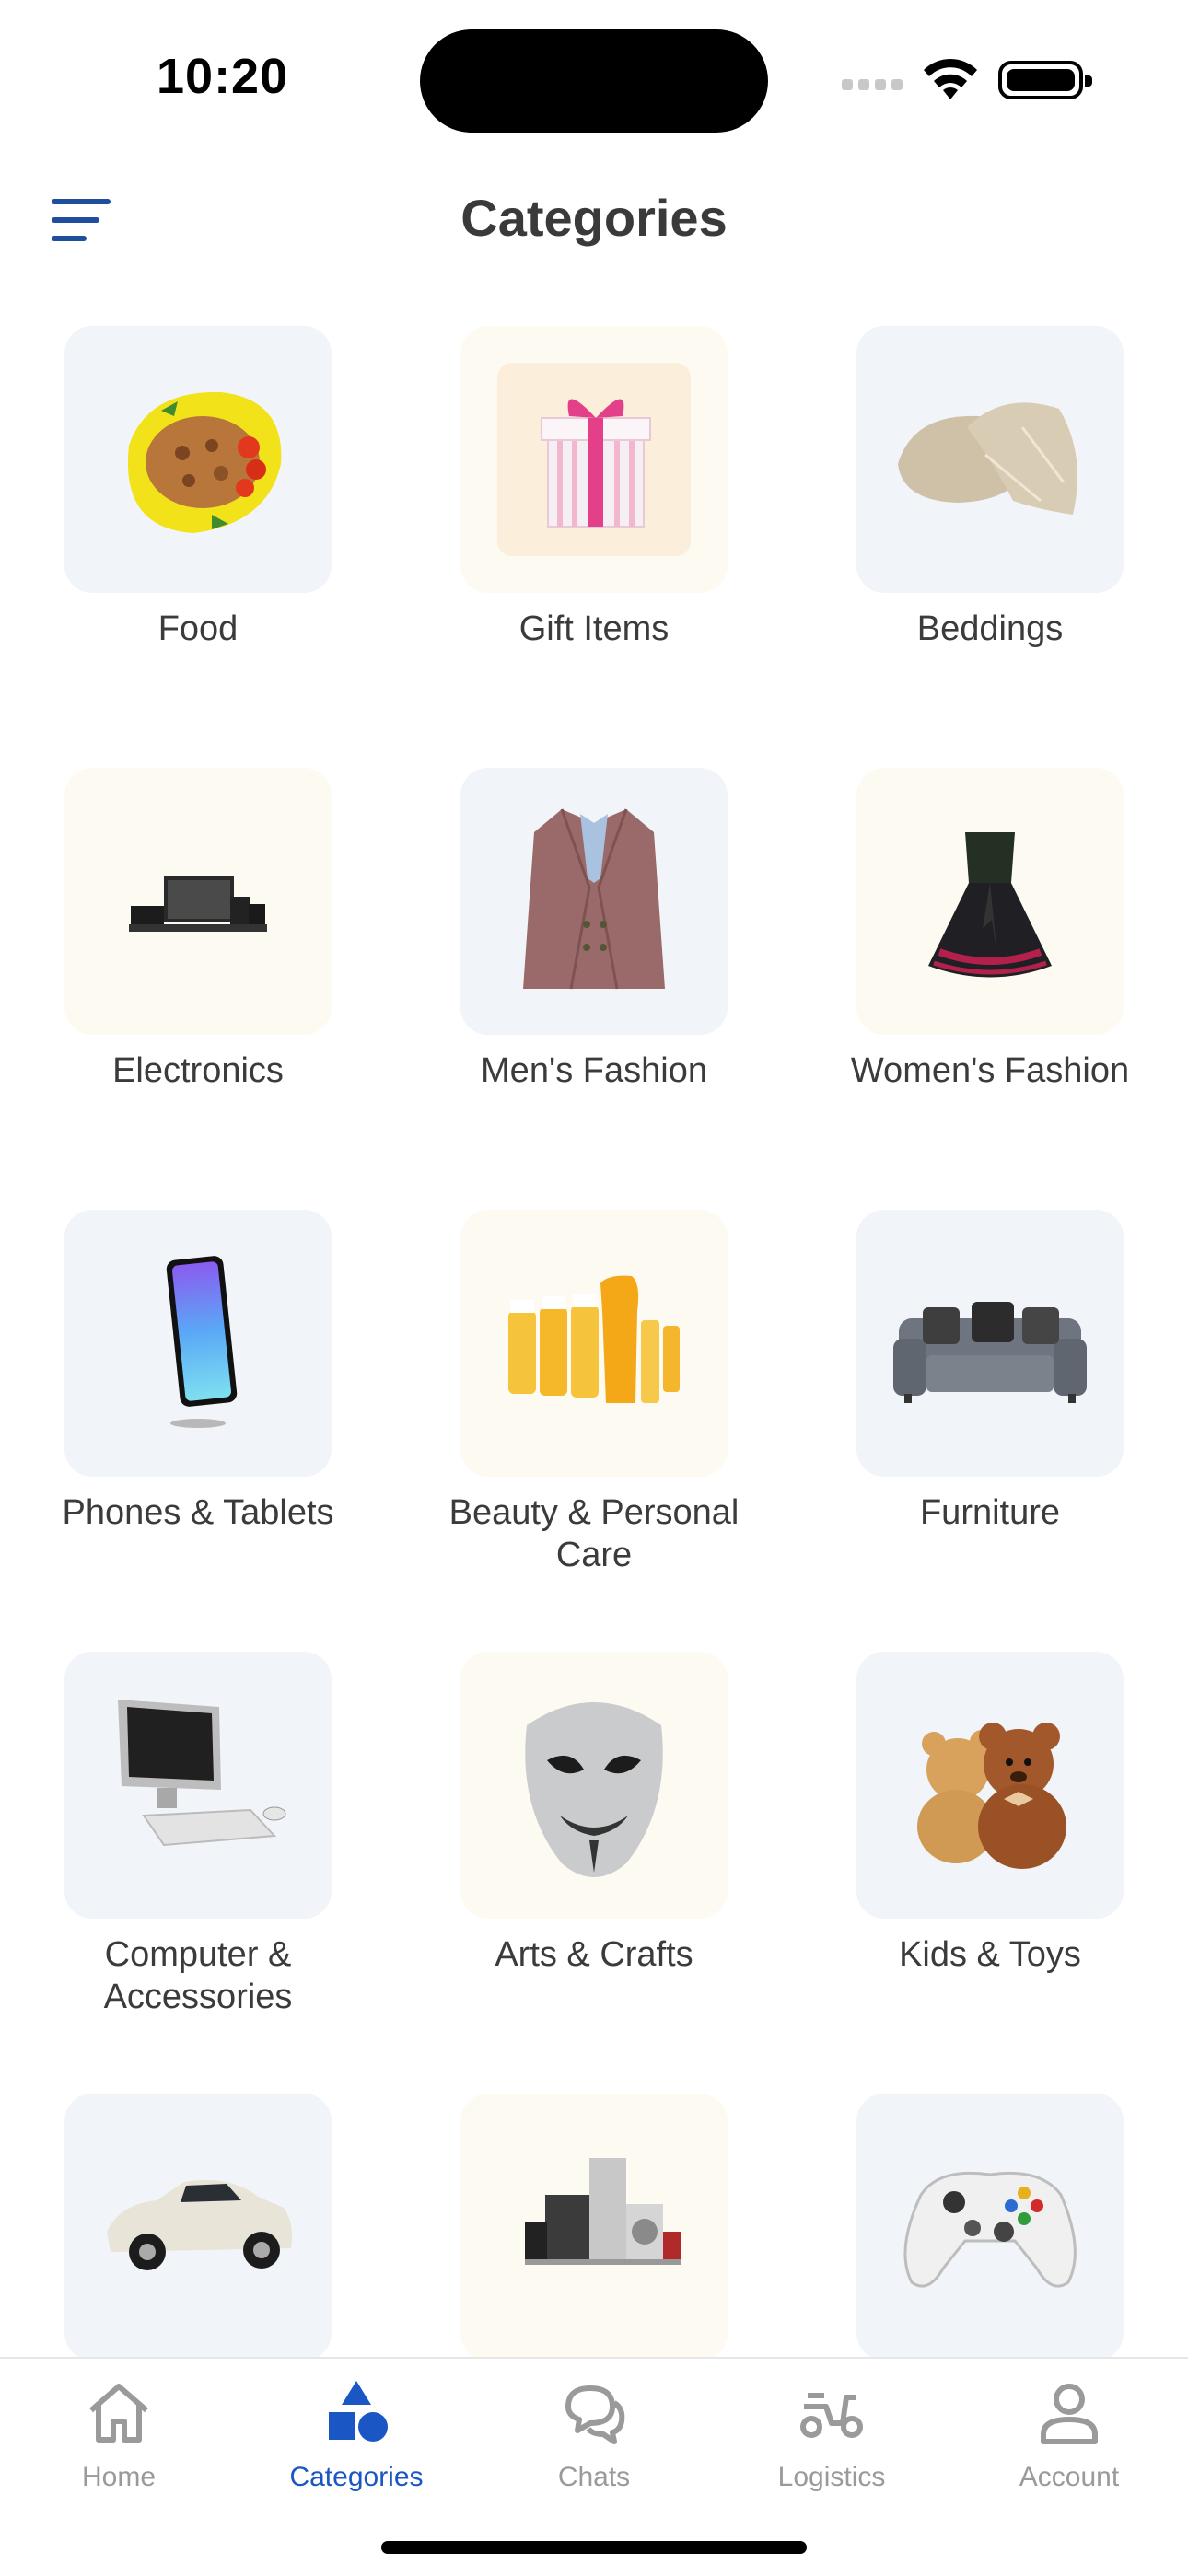 The width and height of the screenshot is (1188, 2576). What do you see at coordinates (202, 1773) in the screenshot?
I see `computer-icon` at bounding box center [202, 1773].